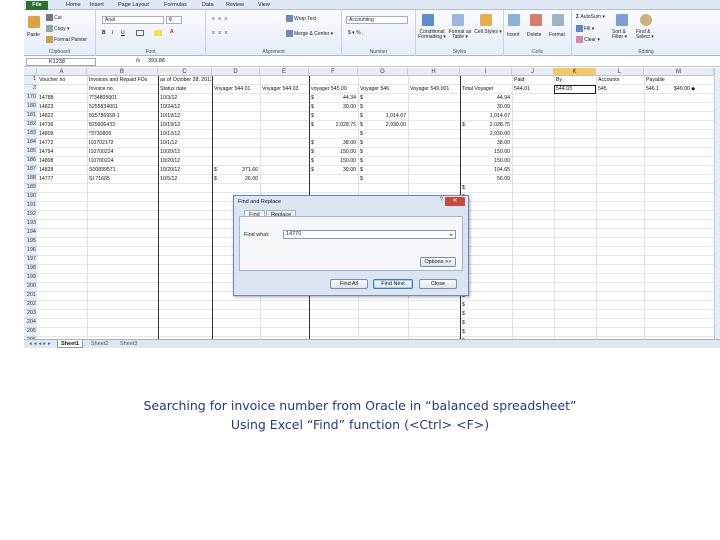 The width and height of the screenshot is (720, 540). I want to click on sheet-tab-1: Sheet1, so click(70, 344).